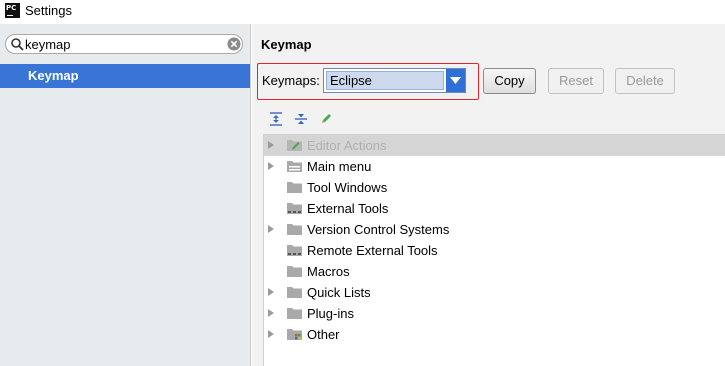 The image size is (725, 366). I want to click on tree-item-remote-external-tools: Remote External Tools, so click(494, 250).